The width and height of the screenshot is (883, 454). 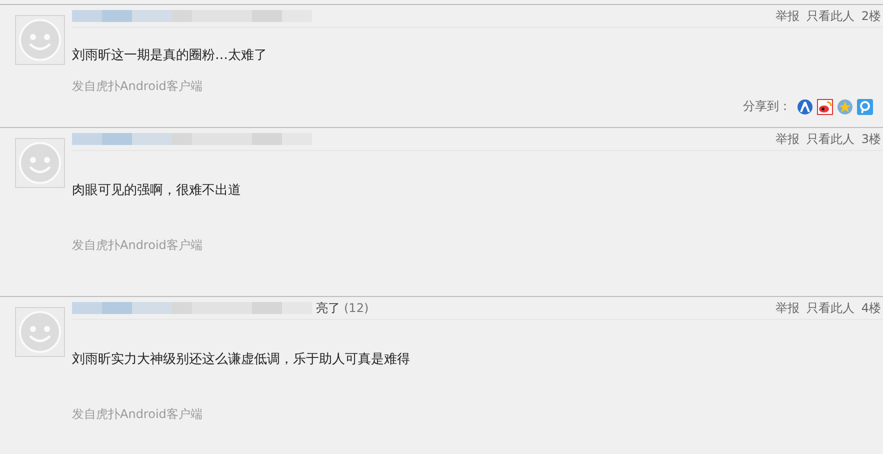 What do you see at coordinates (157, 190) in the screenshot?
I see `post-content: 肉眼可见的强啊，很难不出道` at bounding box center [157, 190].